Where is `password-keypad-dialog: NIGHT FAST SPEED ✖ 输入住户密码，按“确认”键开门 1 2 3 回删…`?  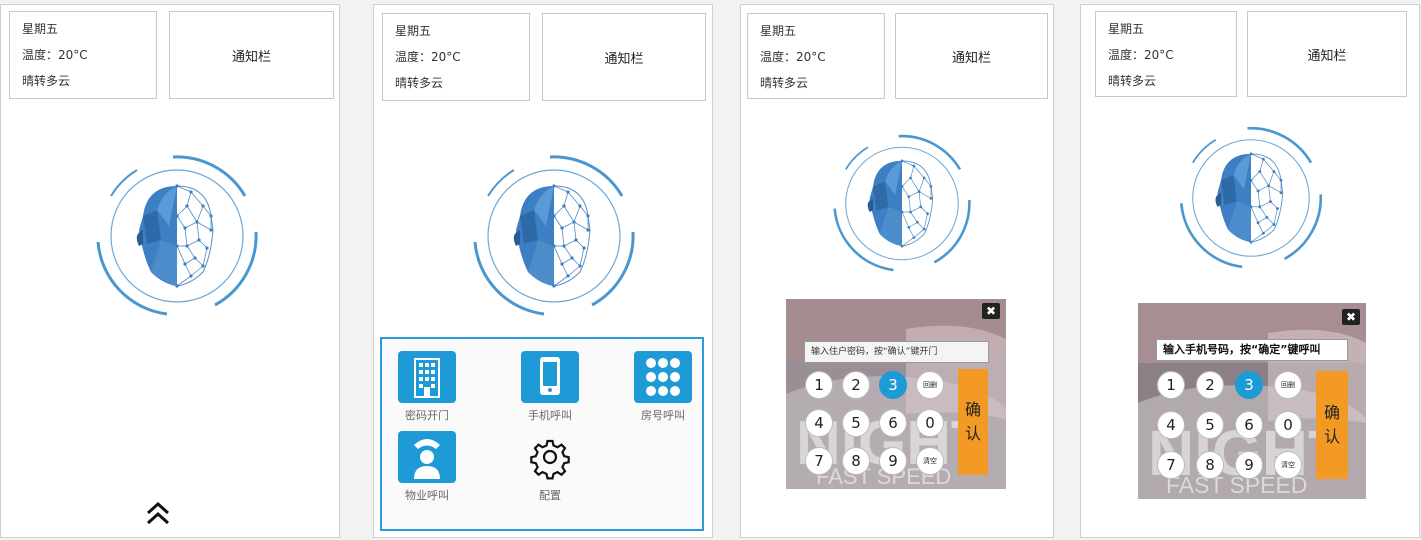 password-keypad-dialog: NIGHT FAST SPEED ✖ 输入住户密码，按“确认”键开门 1 2 3 回删… is located at coordinates (896, 394).